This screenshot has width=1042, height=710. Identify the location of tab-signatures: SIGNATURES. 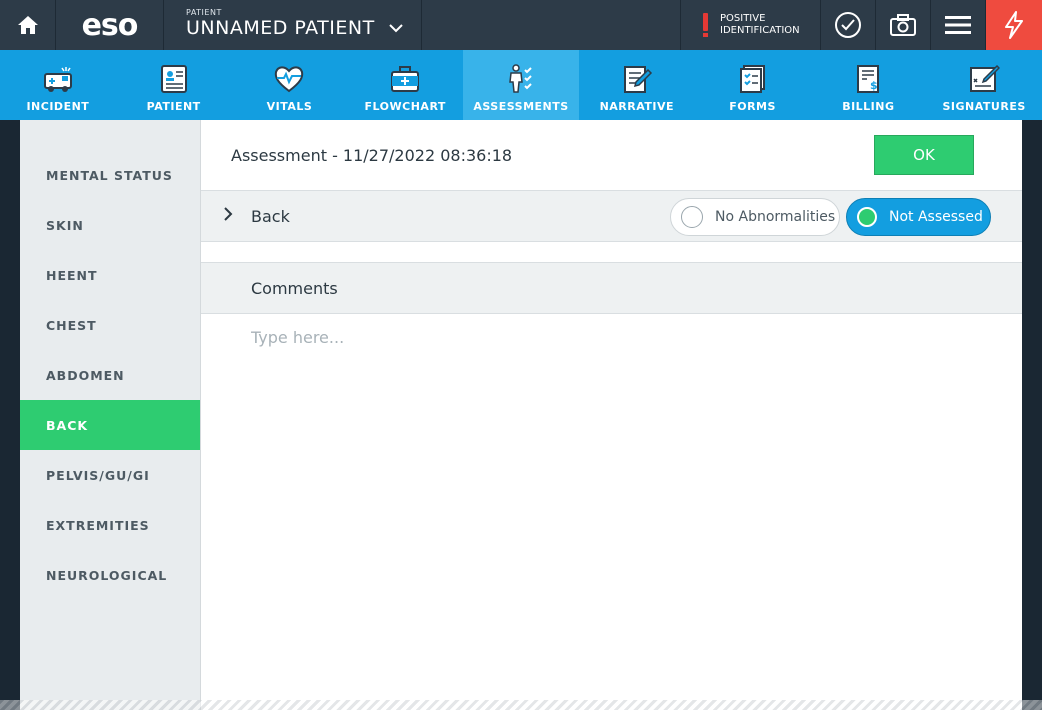
(984, 85).